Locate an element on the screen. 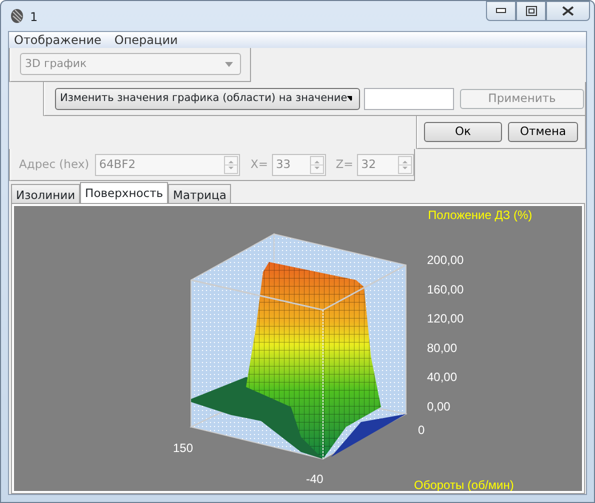 The width and height of the screenshot is (595, 503). tick-label: 160,00 is located at coordinates (445, 289).